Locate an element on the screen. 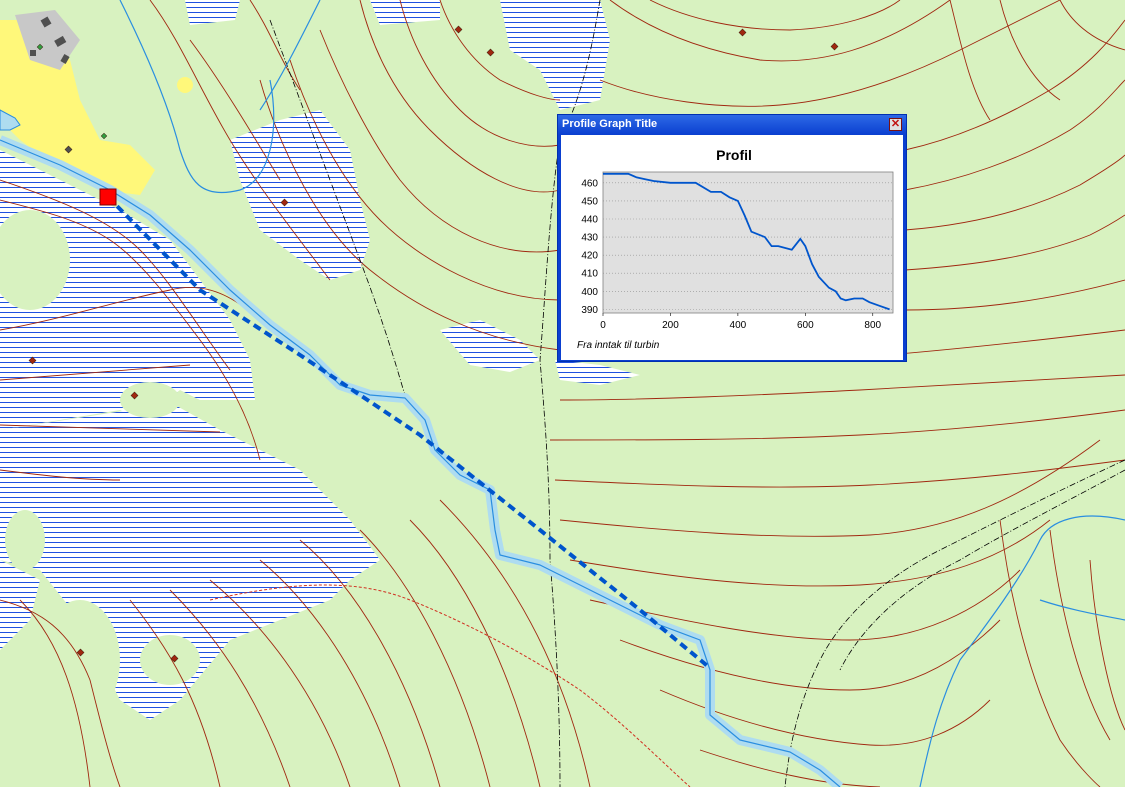 Image resolution: width=1125 pixels, height=787 pixels. y-tick-label: 420 is located at coordinates (589, 256).